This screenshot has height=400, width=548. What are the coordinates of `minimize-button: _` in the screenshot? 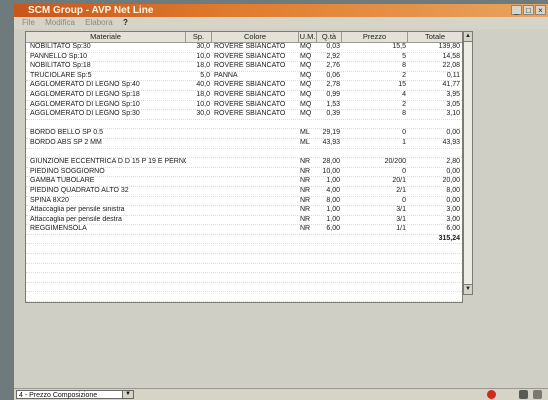 It's located at (516, 10).